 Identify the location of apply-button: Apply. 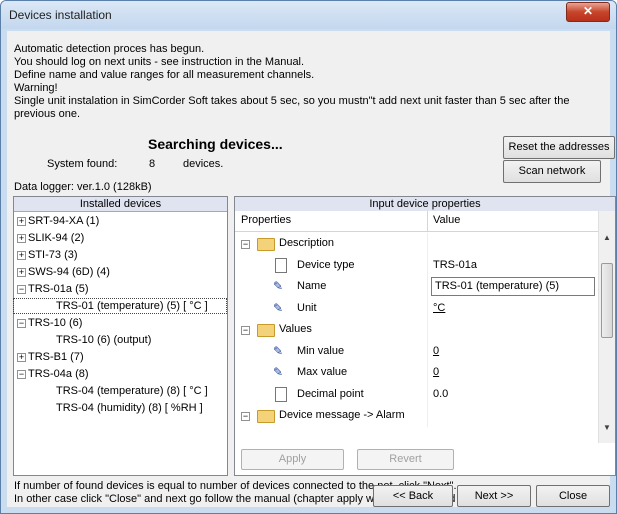
(292, 459).